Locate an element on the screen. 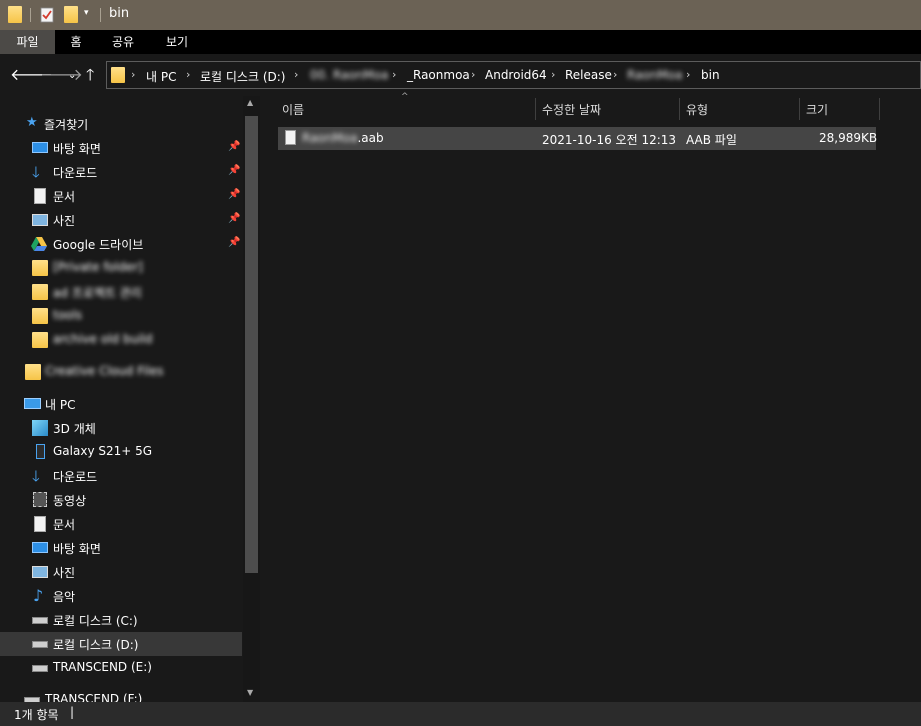  column-header-modified: 수정한 날짜 is located at coordinates (571, 109).